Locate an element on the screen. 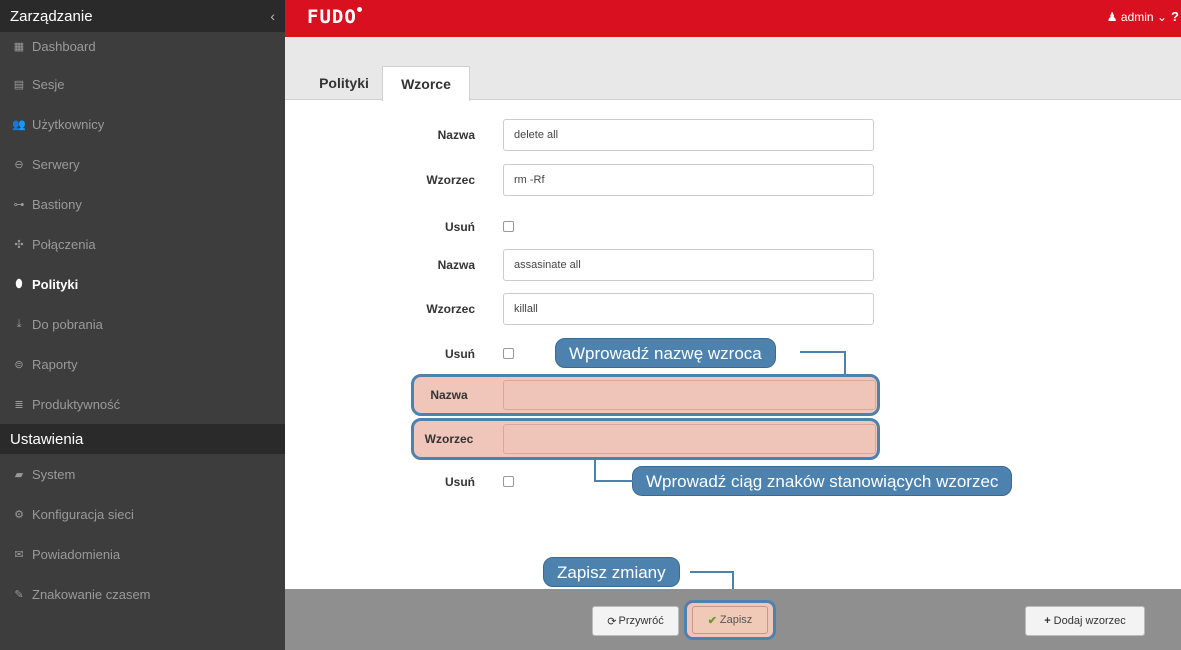 Image resolution: width=1181 pixels, height=650 pixels. form-row-pattern-new: Wzorzec is located at coordinates (645, 439).